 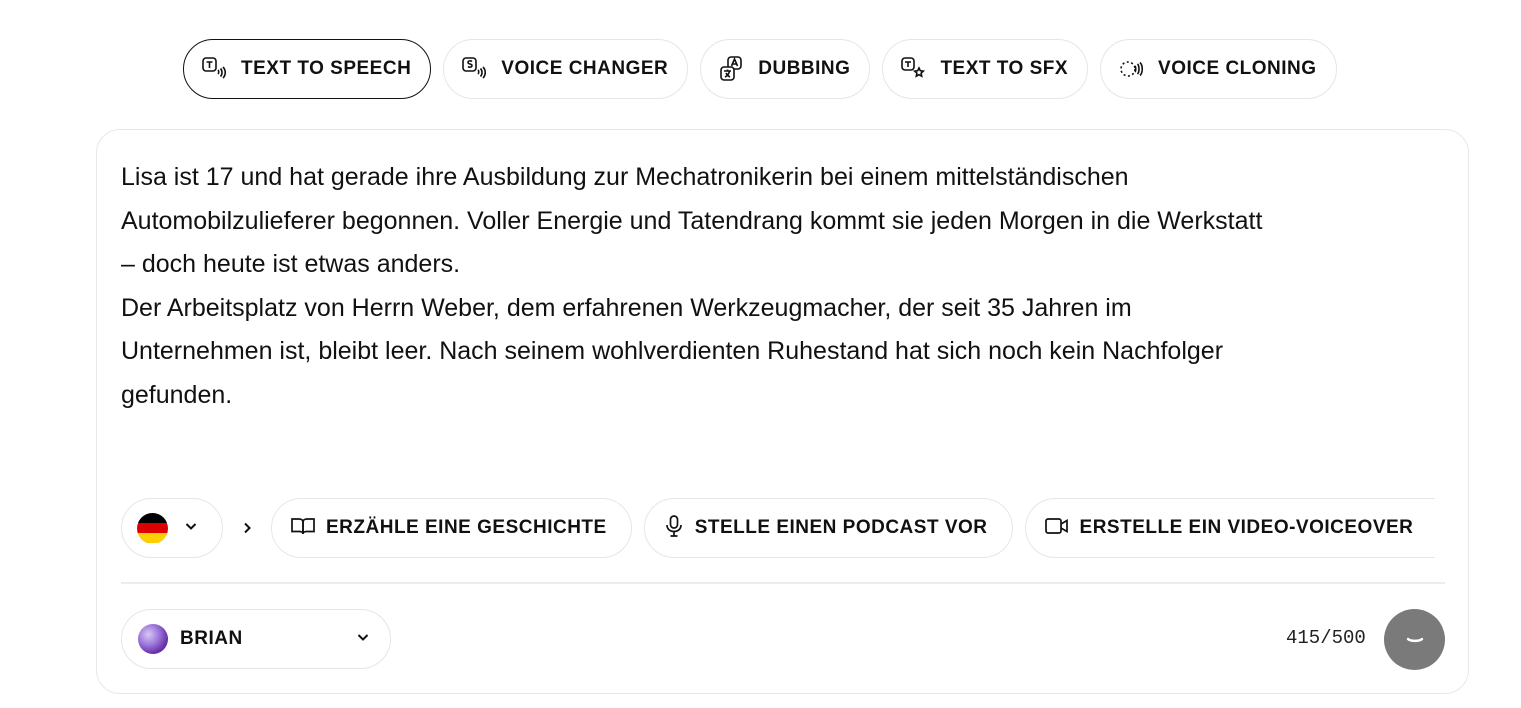 What do you see at coordinates (804, 68) in the screenshot?
I see `tab-label: DUBBING` at bounding box center [804, 68].